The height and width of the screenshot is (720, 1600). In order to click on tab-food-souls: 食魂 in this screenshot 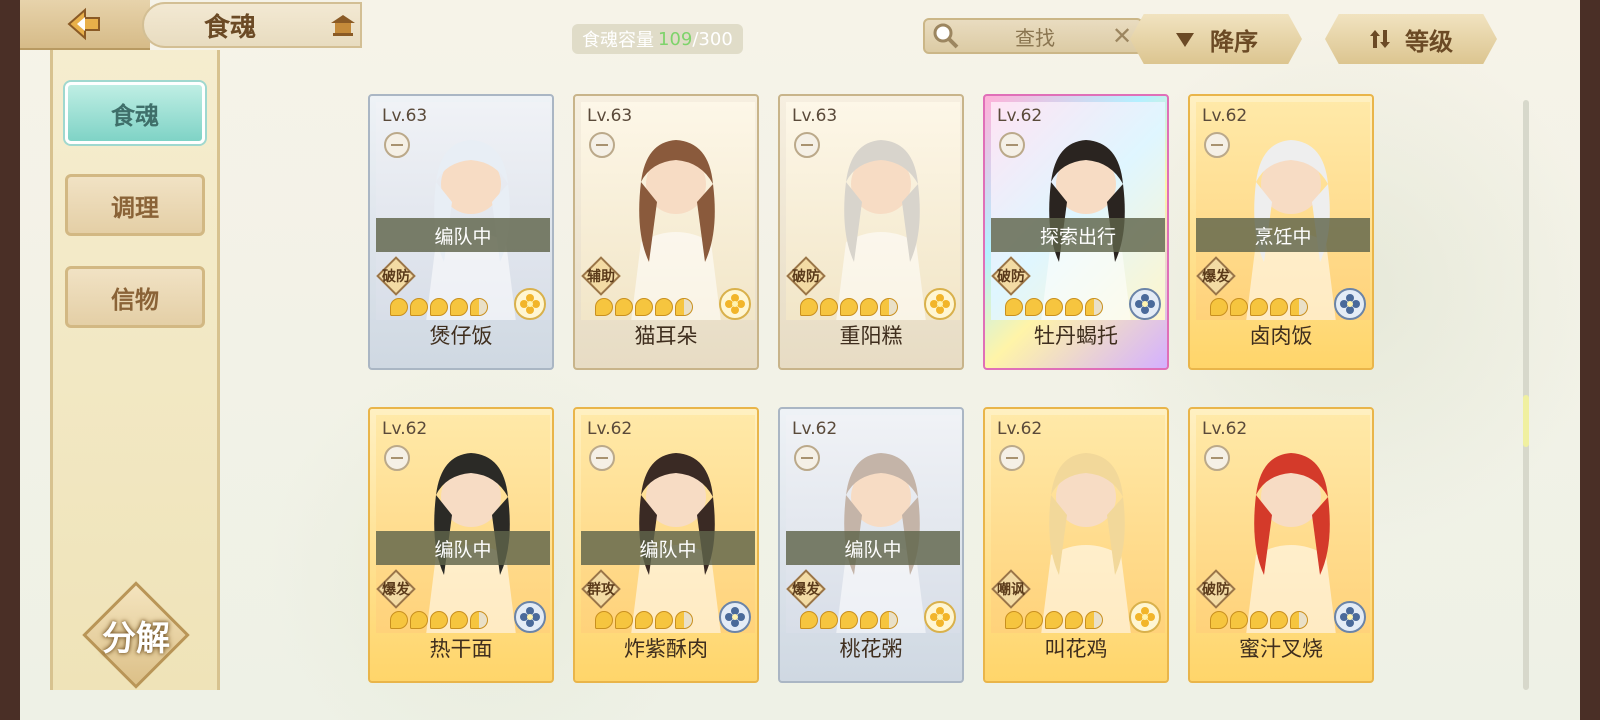, I will do `click(135, 113)`.